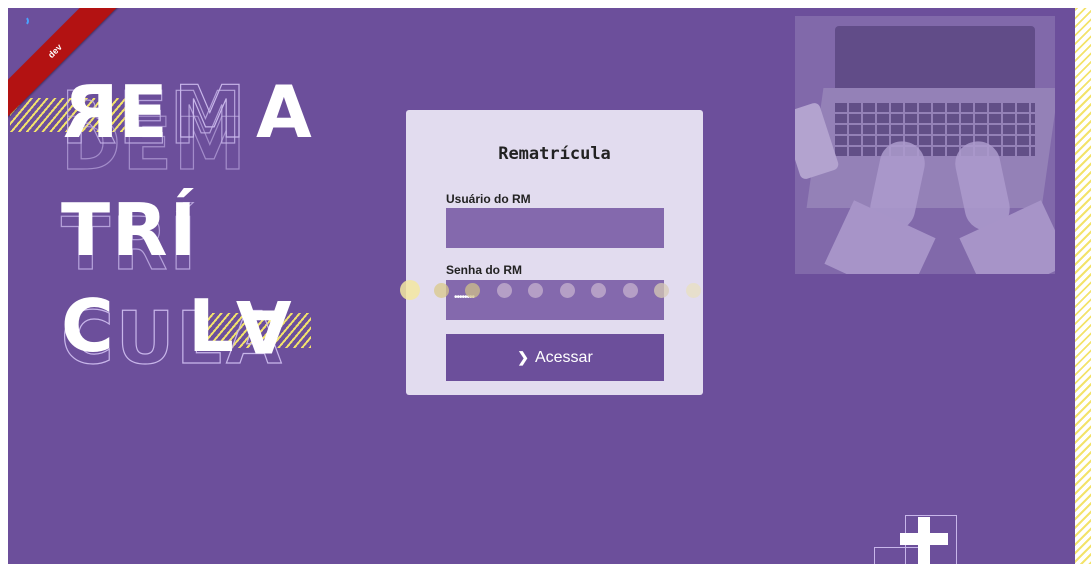 Image resolution: width=1091 pixels, height=564 pixels. I want to click on password-label: Senha do RM, so click(484, 270).